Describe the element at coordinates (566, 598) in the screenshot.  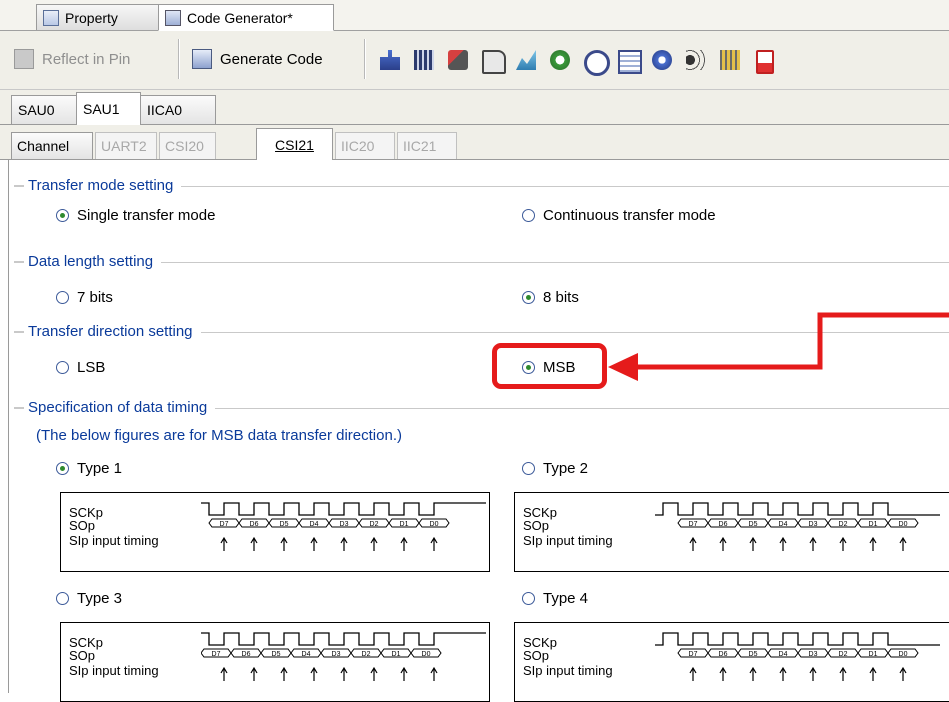
I see `type4-label: Type 4` at that location.